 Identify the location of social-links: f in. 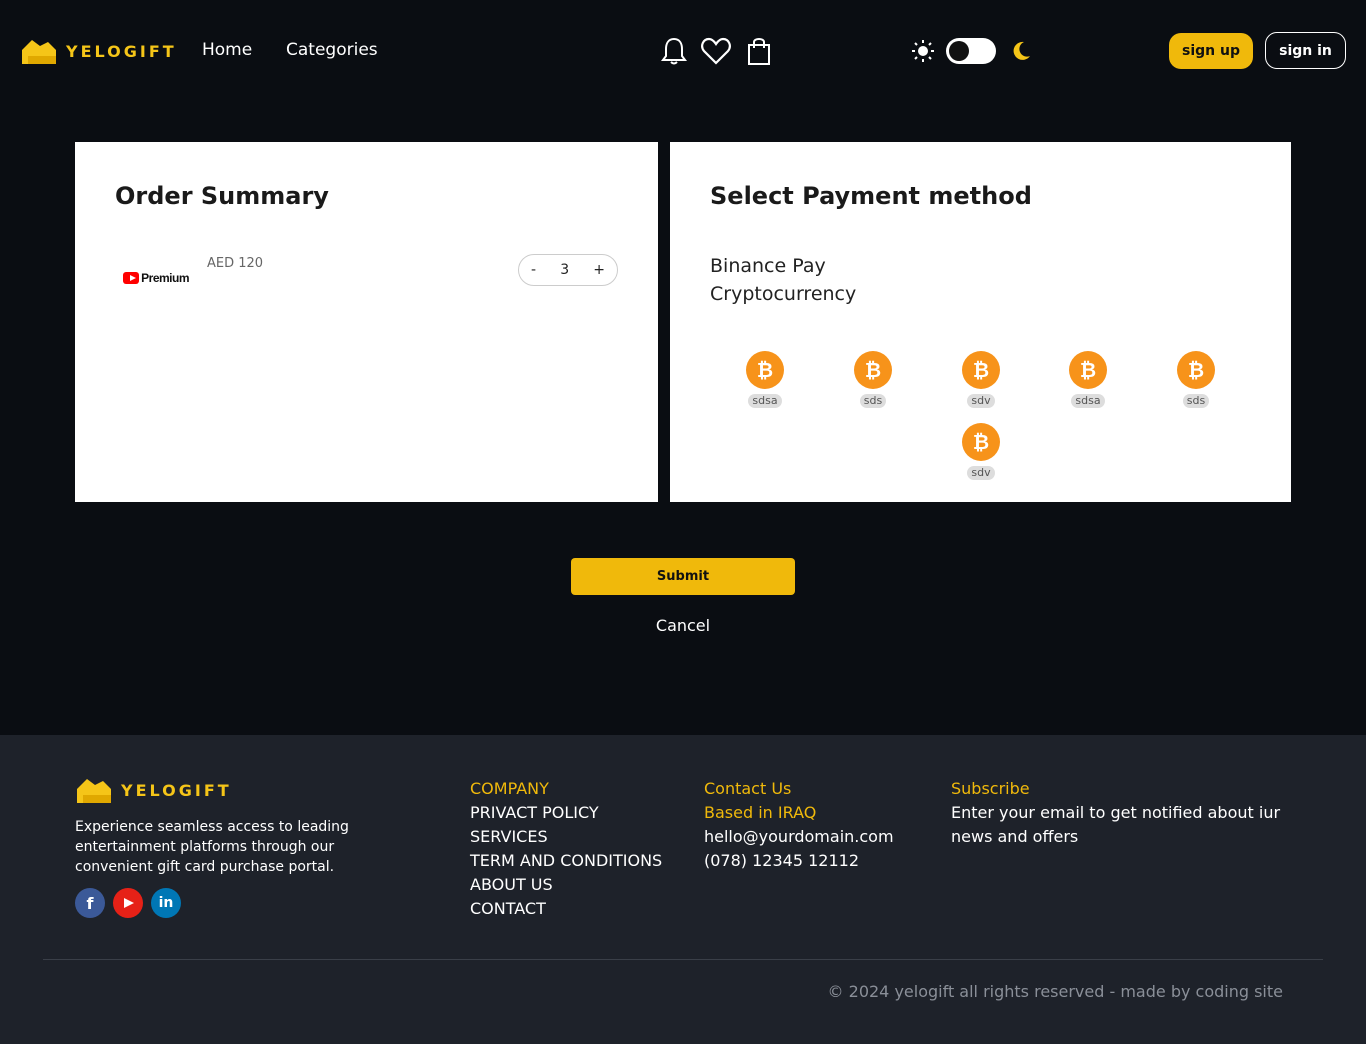
(128, 903).